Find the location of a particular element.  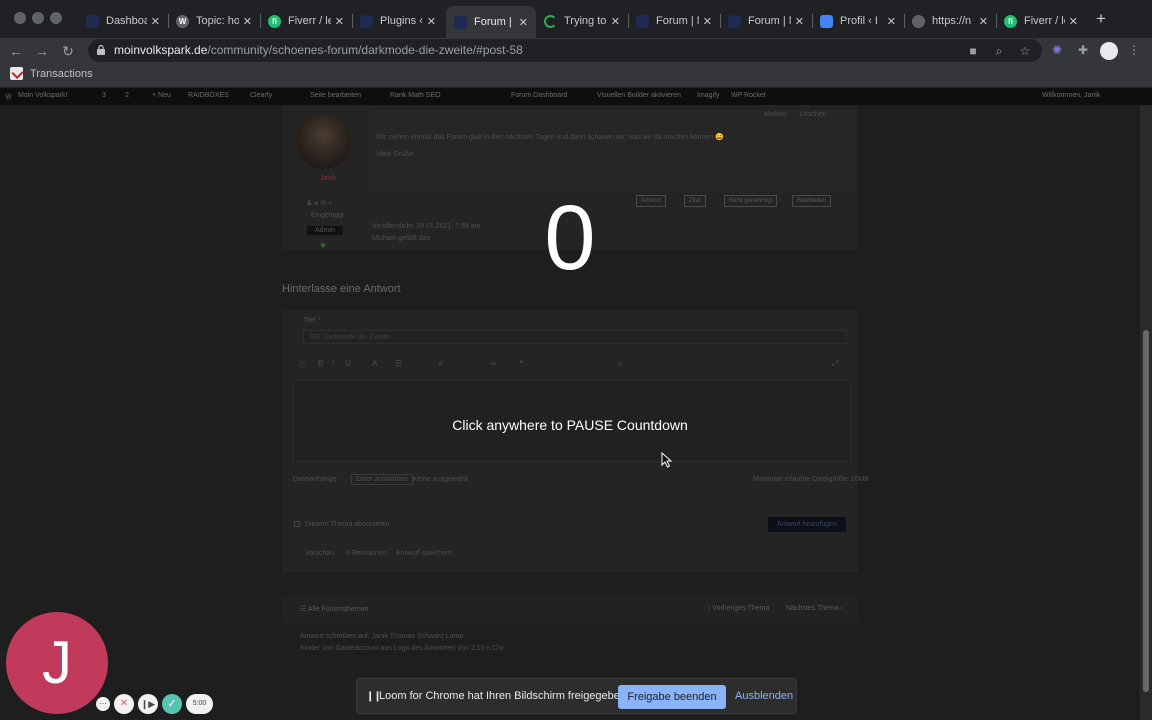

profile-avatar is located at coordinates (1109, 51).